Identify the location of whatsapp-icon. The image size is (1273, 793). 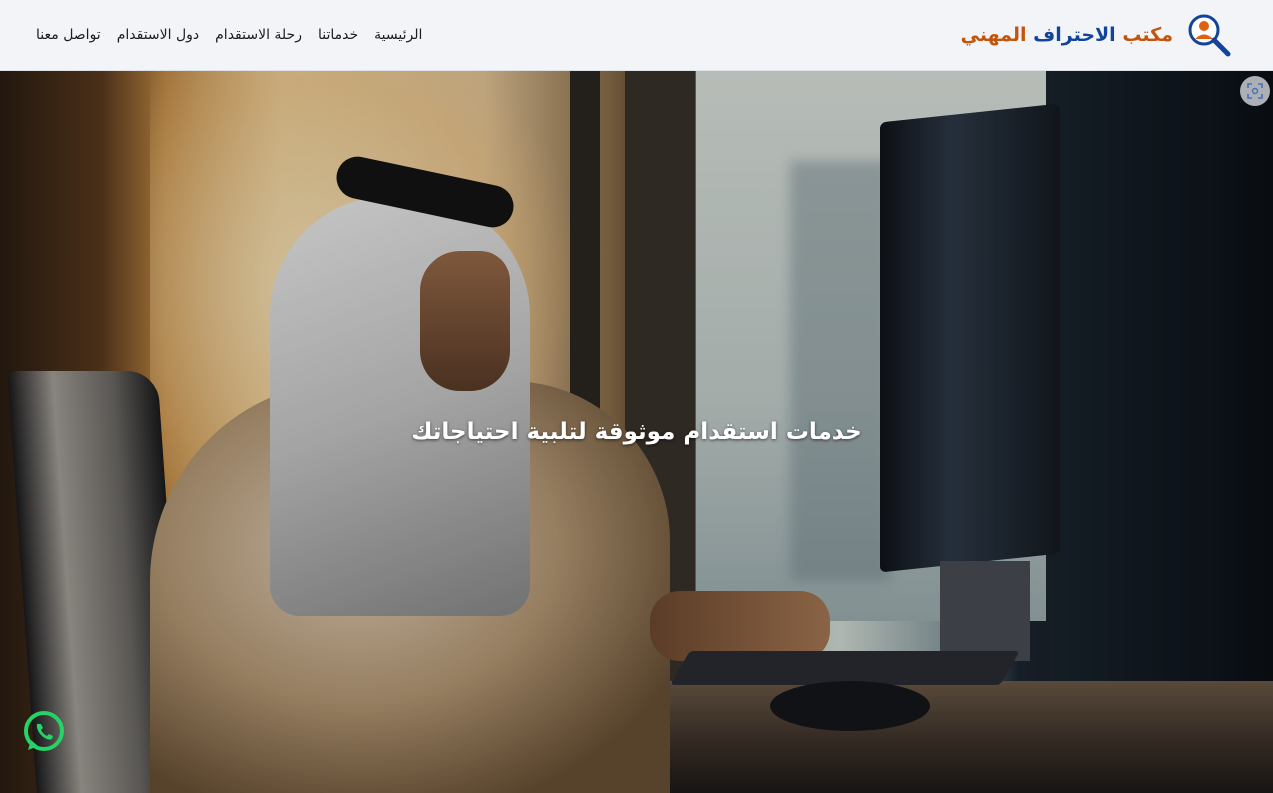
(44, 731).